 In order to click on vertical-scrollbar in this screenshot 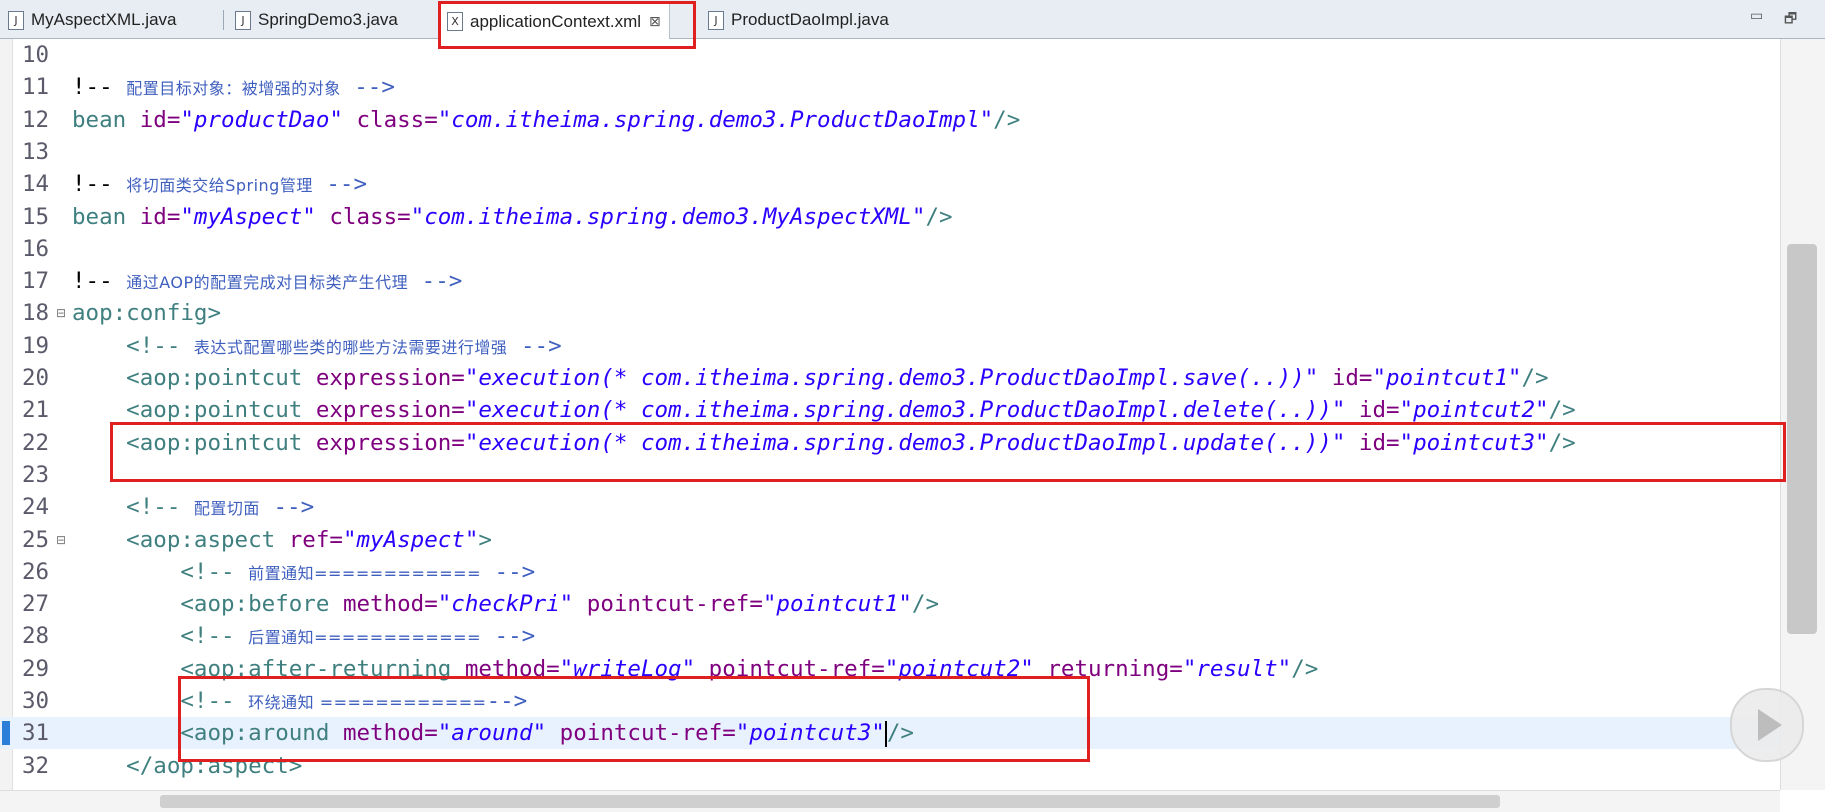, I will do `click(1802, 414)`.